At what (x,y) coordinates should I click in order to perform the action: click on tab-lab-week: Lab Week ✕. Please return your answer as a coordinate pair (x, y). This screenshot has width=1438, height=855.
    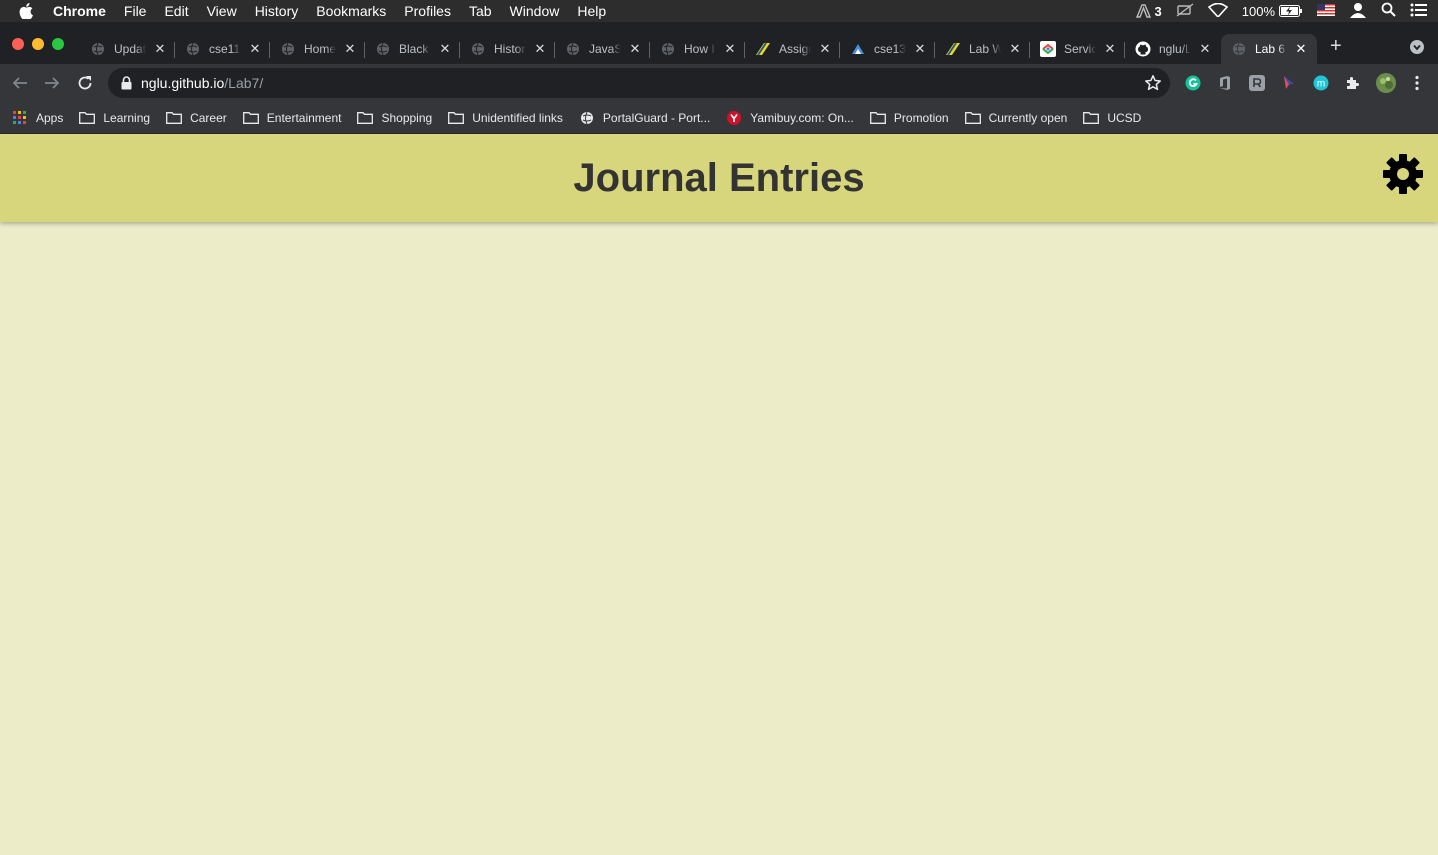
    Looking at the image, I should click on (982, 49).